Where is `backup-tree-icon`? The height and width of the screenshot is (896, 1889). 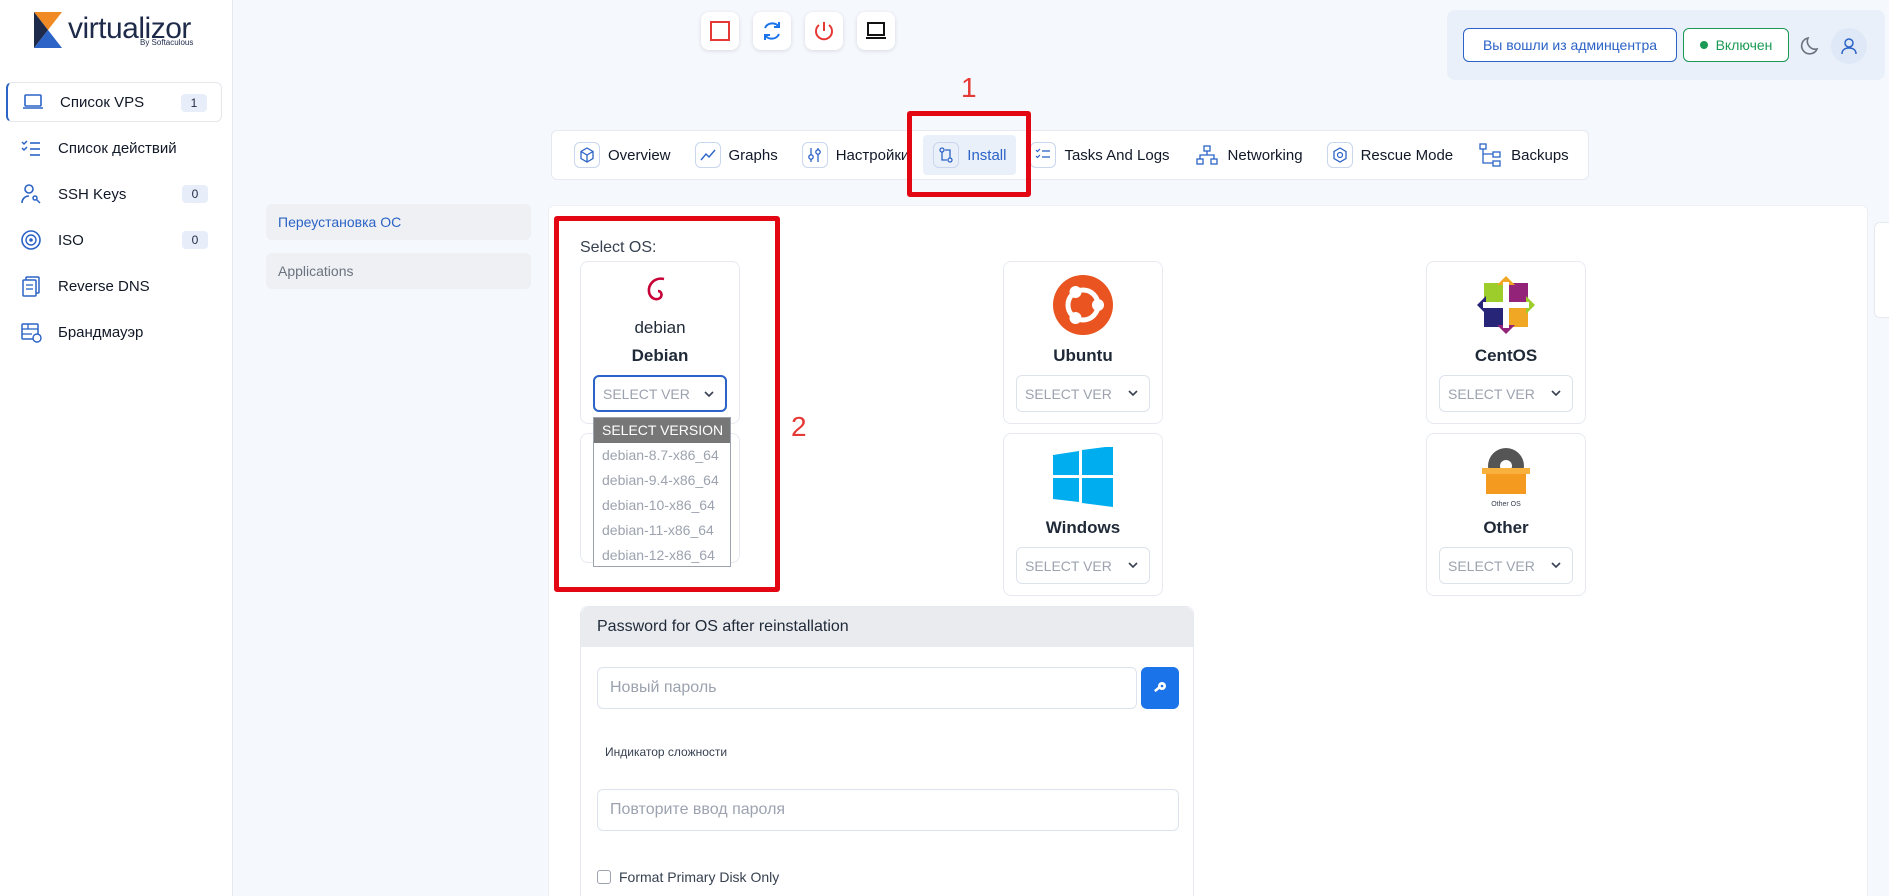
backup-tree-icon is located at coordinates (1490, 155).